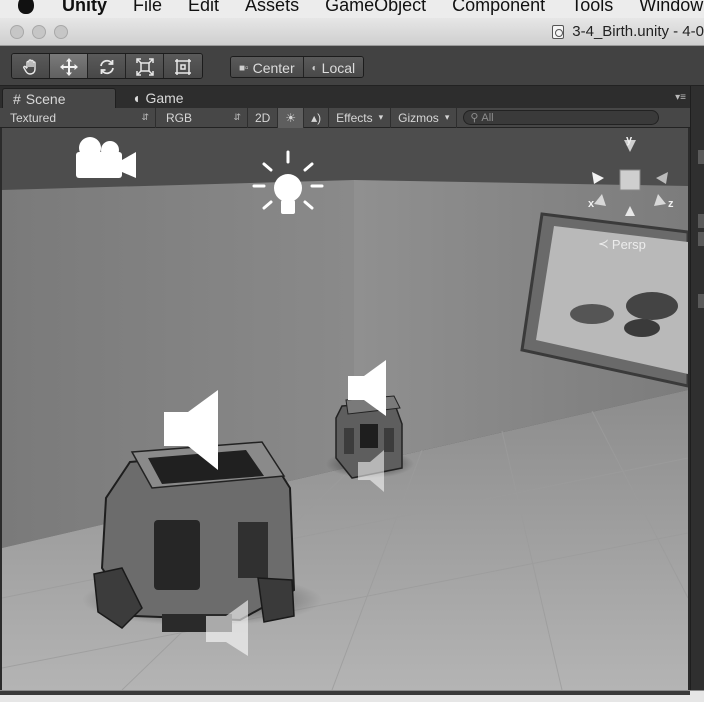 The image size is (704, 702). Describe the element at coordinates (45, 98) in the screenshot. I see `tab-scene-label: Scene` at that location.